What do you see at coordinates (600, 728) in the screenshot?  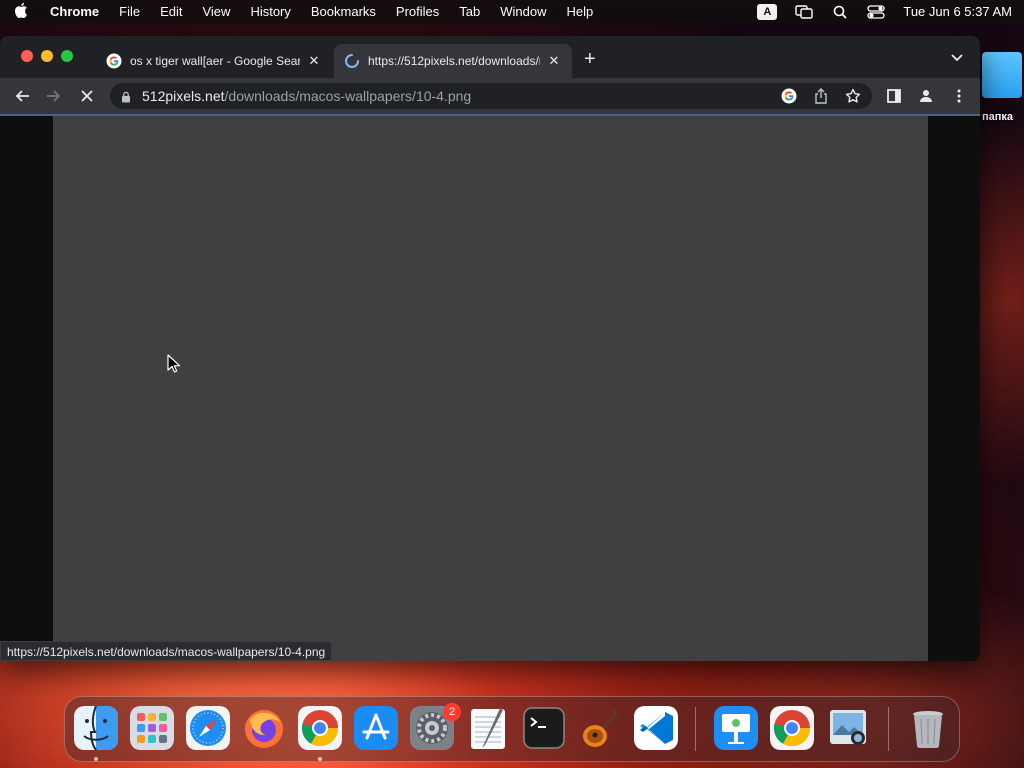 I see `garageband-icon` at bounding box center [600, 728].